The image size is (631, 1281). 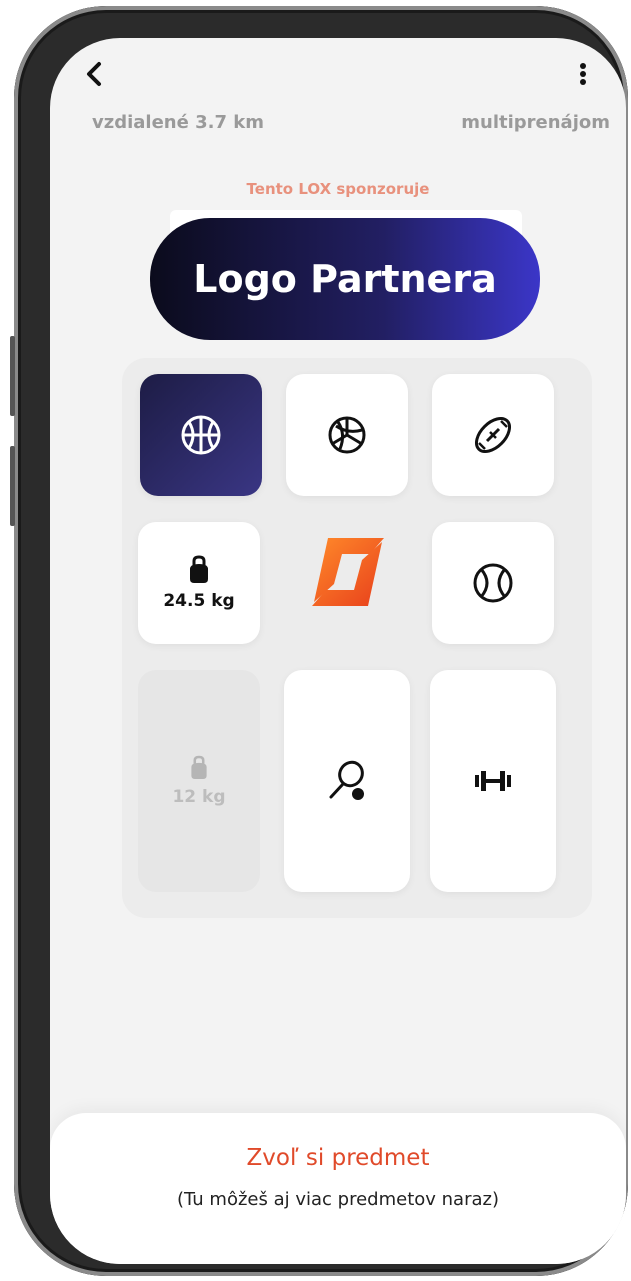 What do you see at coordinates (338, 1199) in the screenshot?
I see `cta-subtitle: (Tu môžeš aj viac predmetov naraz)` at bounding box center [338, 1199].